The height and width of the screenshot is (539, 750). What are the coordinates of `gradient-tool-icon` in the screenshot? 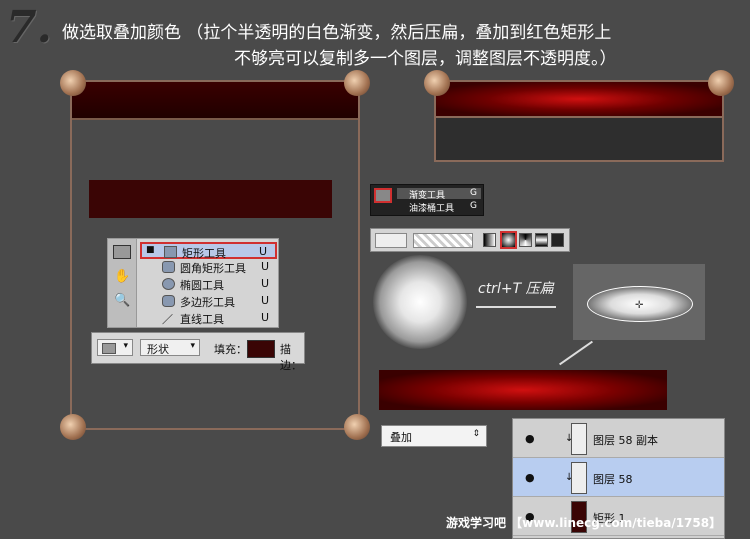 It's located at (383, 195).